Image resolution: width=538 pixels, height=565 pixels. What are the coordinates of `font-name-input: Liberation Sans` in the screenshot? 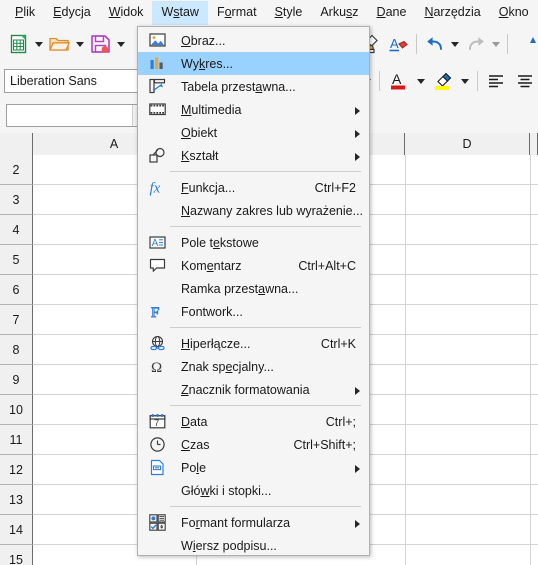 It's located at (72, 81).